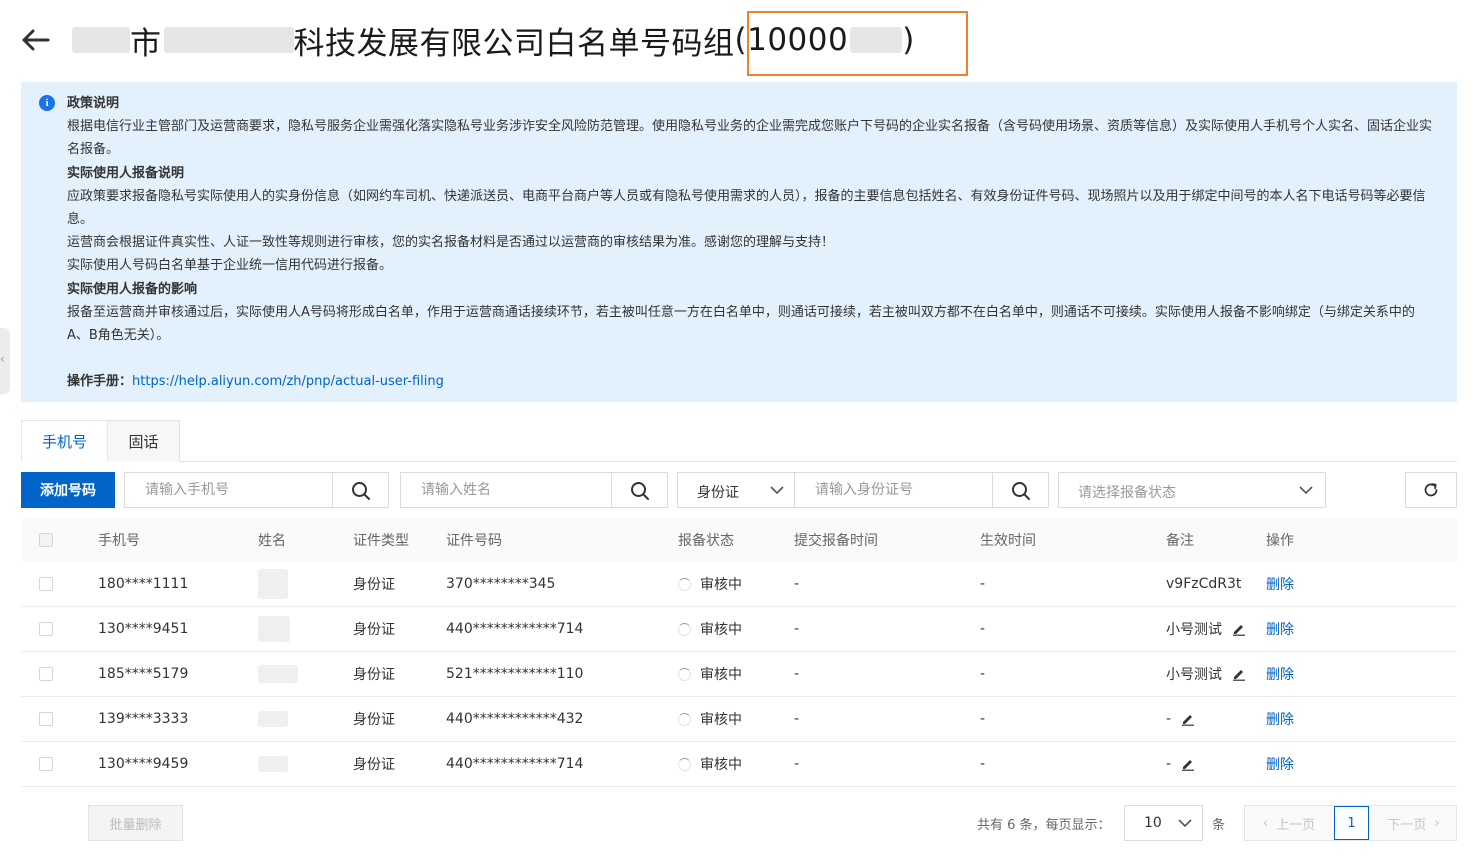 The width and height of the screenshot is (1475, 858). What do you see at coordinates (143, 584) in the screenshot?
I see `cell-phone: 180****1111` at bounding box center [143, 584].